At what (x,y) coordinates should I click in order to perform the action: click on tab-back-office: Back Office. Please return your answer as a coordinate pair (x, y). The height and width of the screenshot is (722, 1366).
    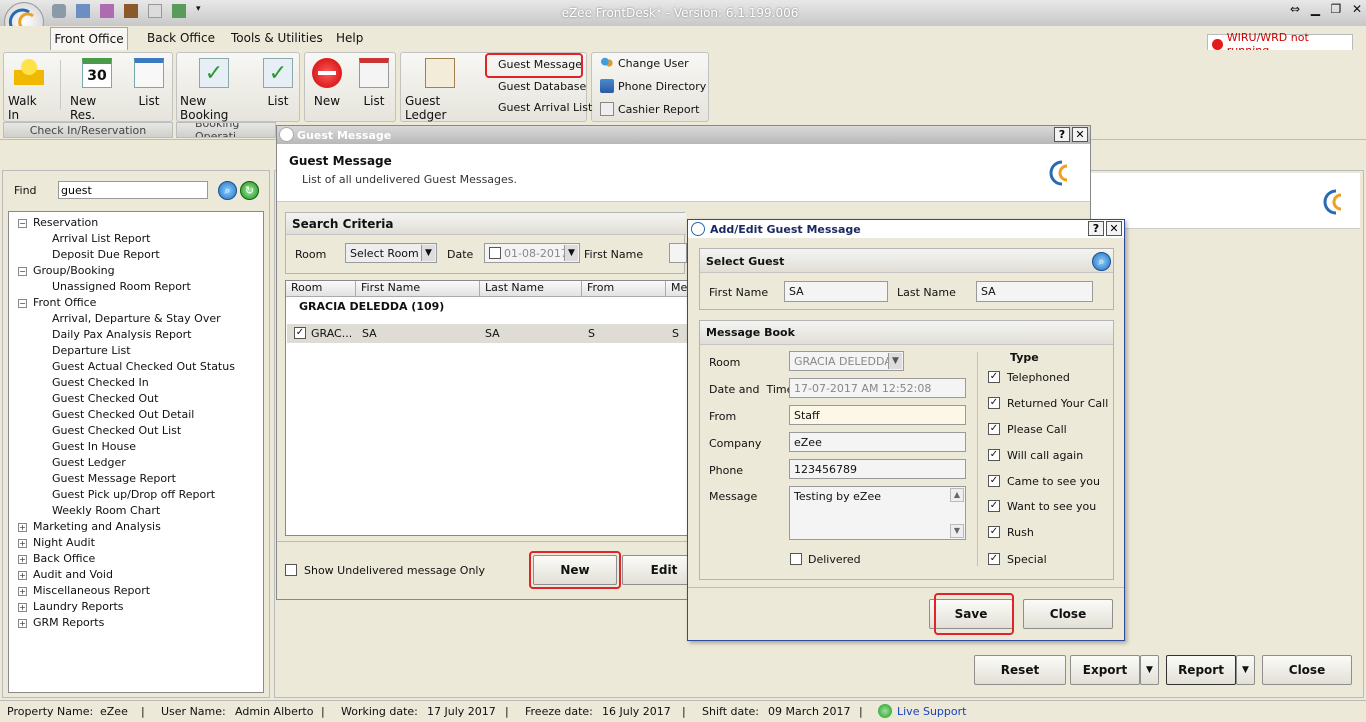
    Looking at the image, I should click on (181, 38).